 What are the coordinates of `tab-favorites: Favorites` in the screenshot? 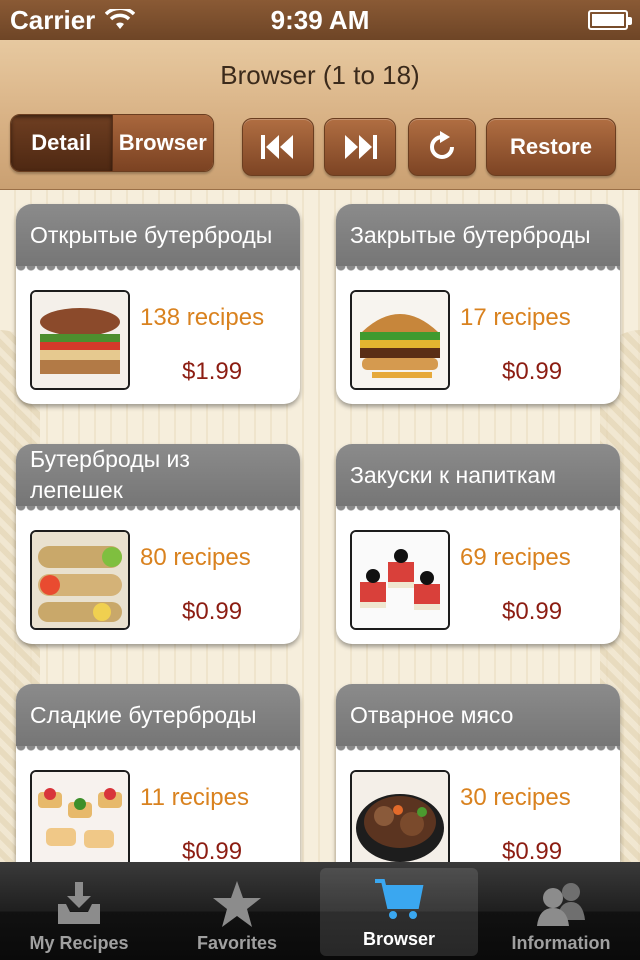 It's located at (237, 911).